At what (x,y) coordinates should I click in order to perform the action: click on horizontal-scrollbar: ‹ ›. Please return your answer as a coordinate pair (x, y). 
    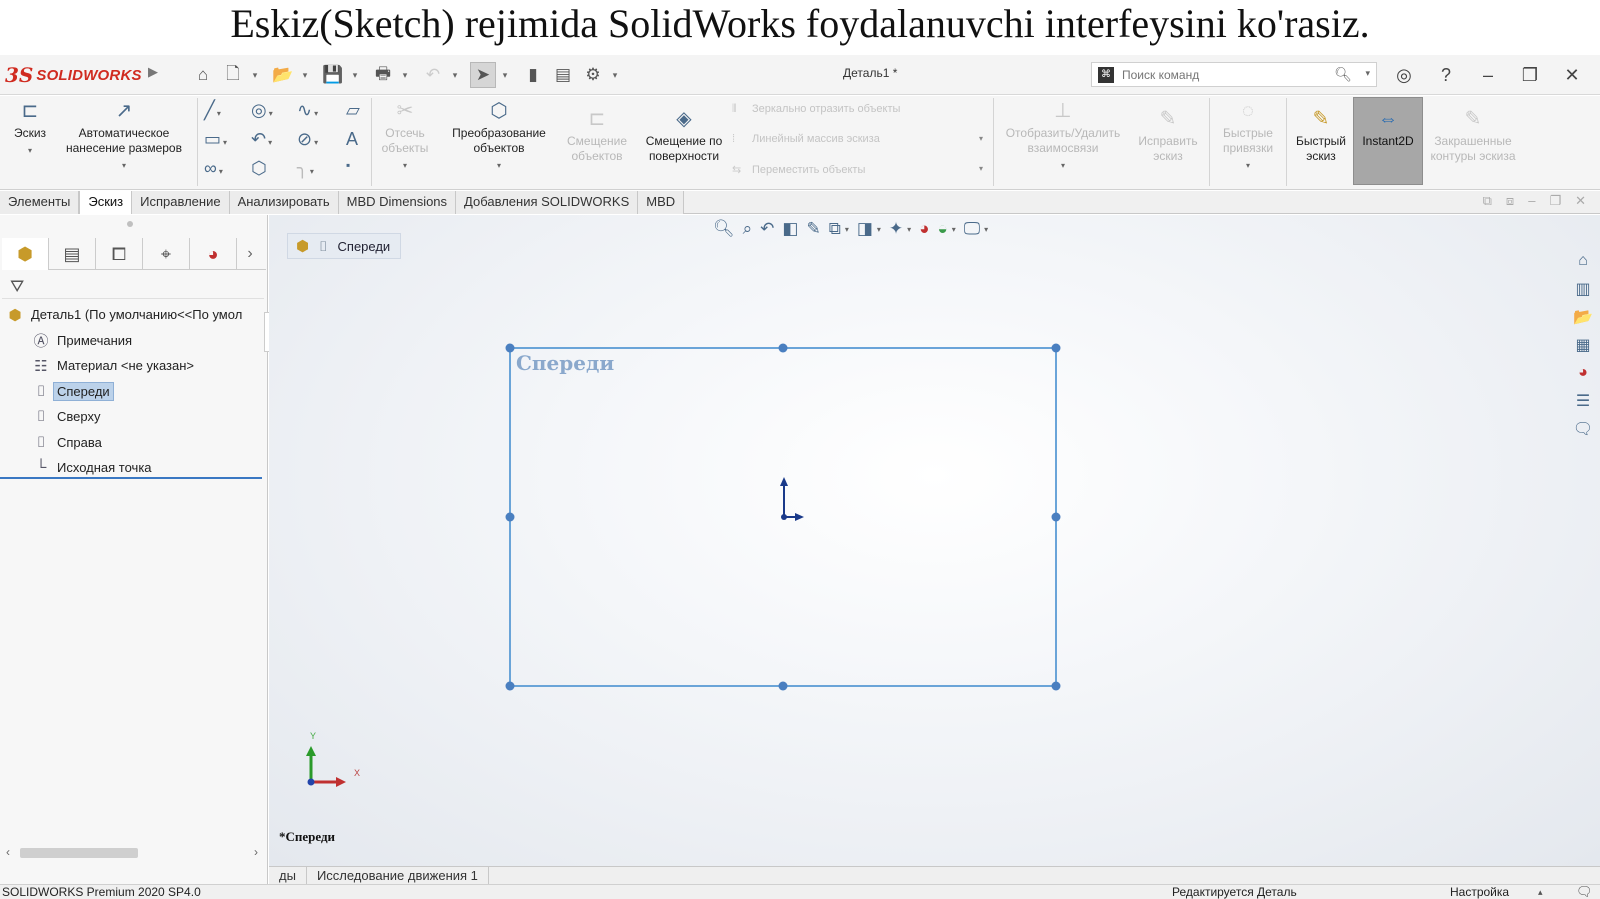
    Looking at the image, I should click on (132, 853).